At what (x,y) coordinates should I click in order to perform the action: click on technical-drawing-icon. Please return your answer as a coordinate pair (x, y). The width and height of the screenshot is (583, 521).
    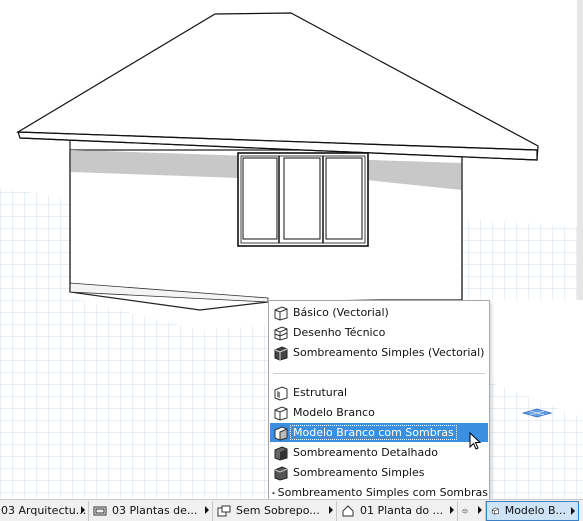
    Looking at the image, I should click on (281, 333).